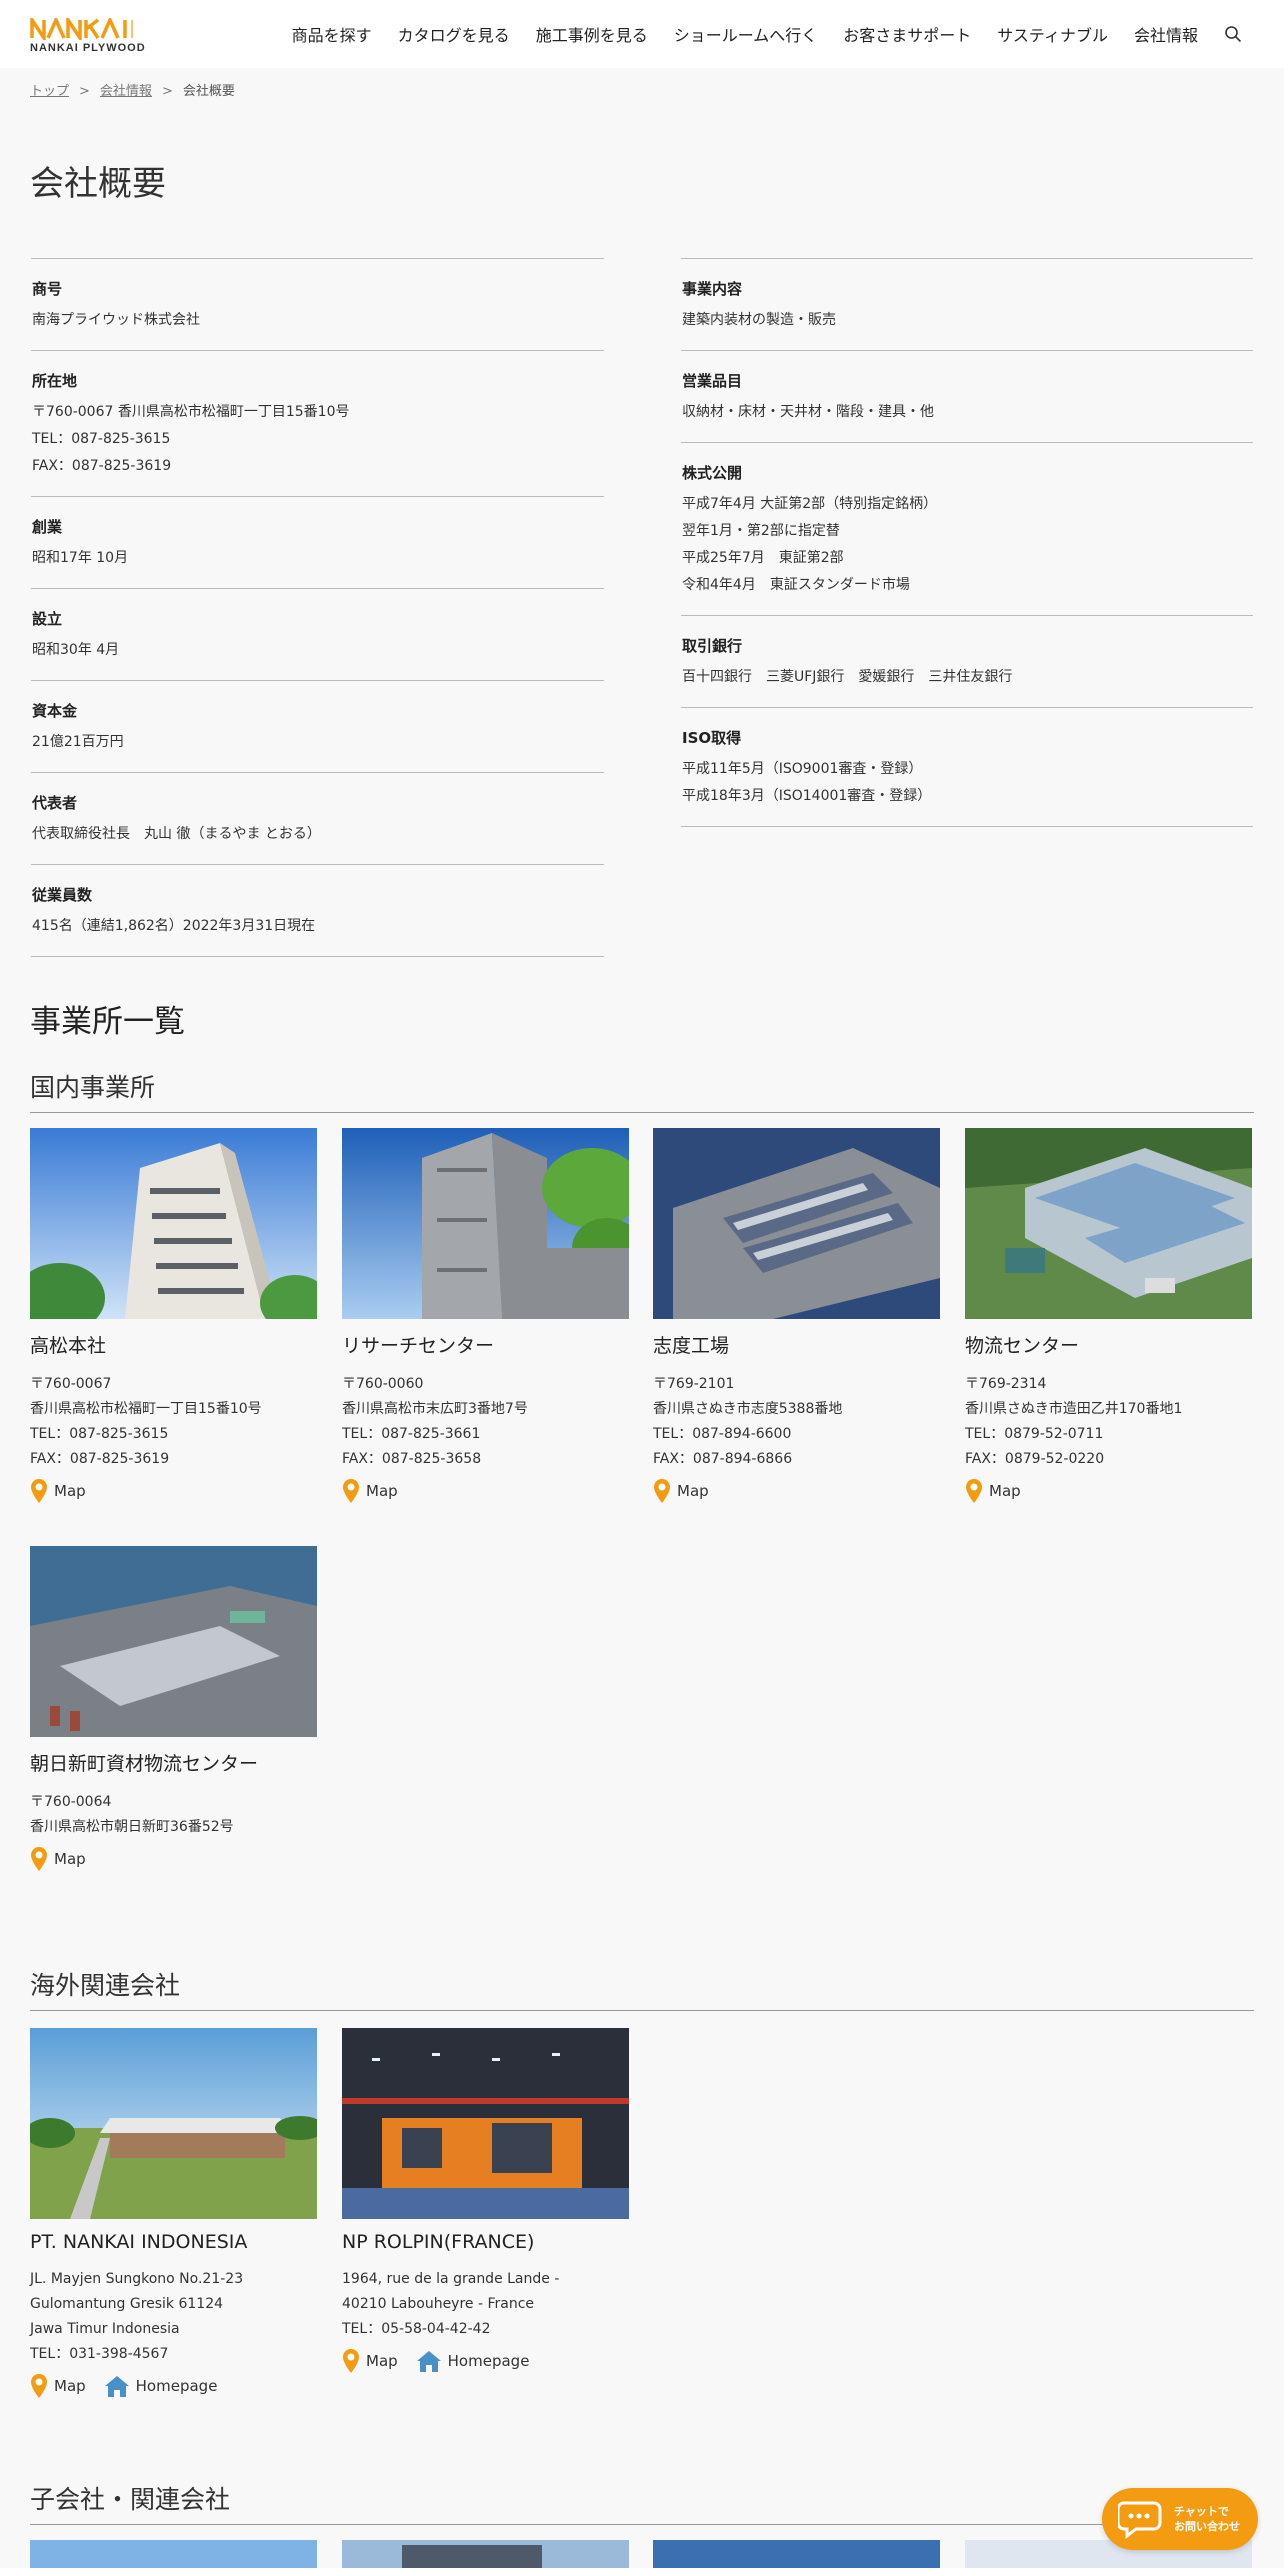 The height and width of the screenshot is (2568, 1284). What do you see at coordinates (383, 1384) in the screenshot?
I see `office-postal: 〒760-0060` at bounding box center [383, 1384].